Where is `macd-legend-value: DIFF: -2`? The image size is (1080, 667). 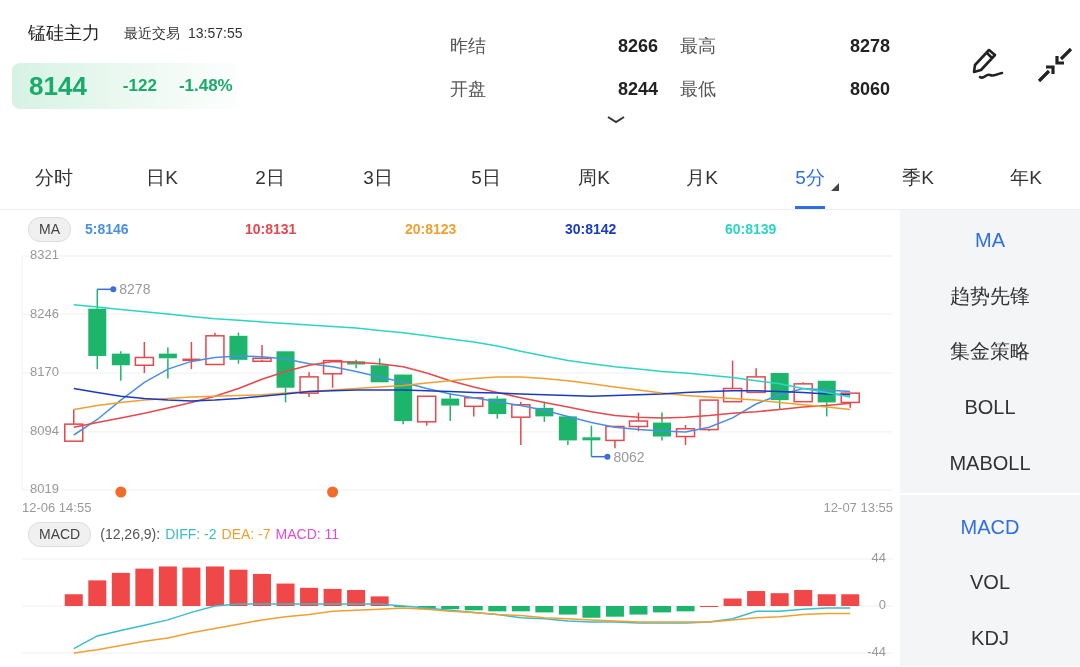 macd-legend-value: DIFF: -2 is located at coordinates (191, 534).